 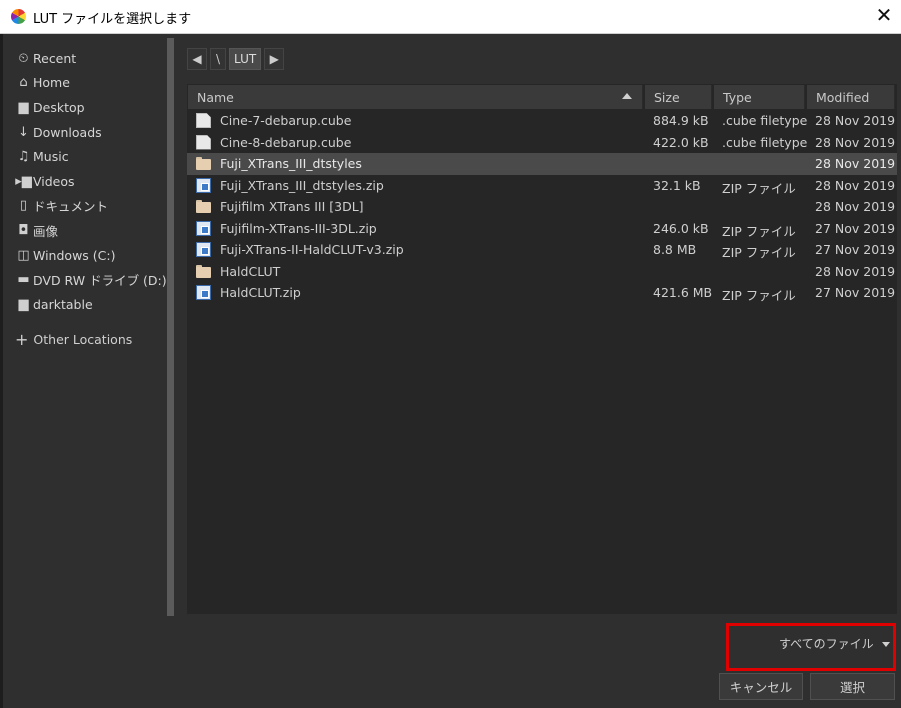 What do you see at coordinates (91, 156) in the screenshot?
I see `sidebar-item-4: ♫ Music` at bounding box center [91, 156].